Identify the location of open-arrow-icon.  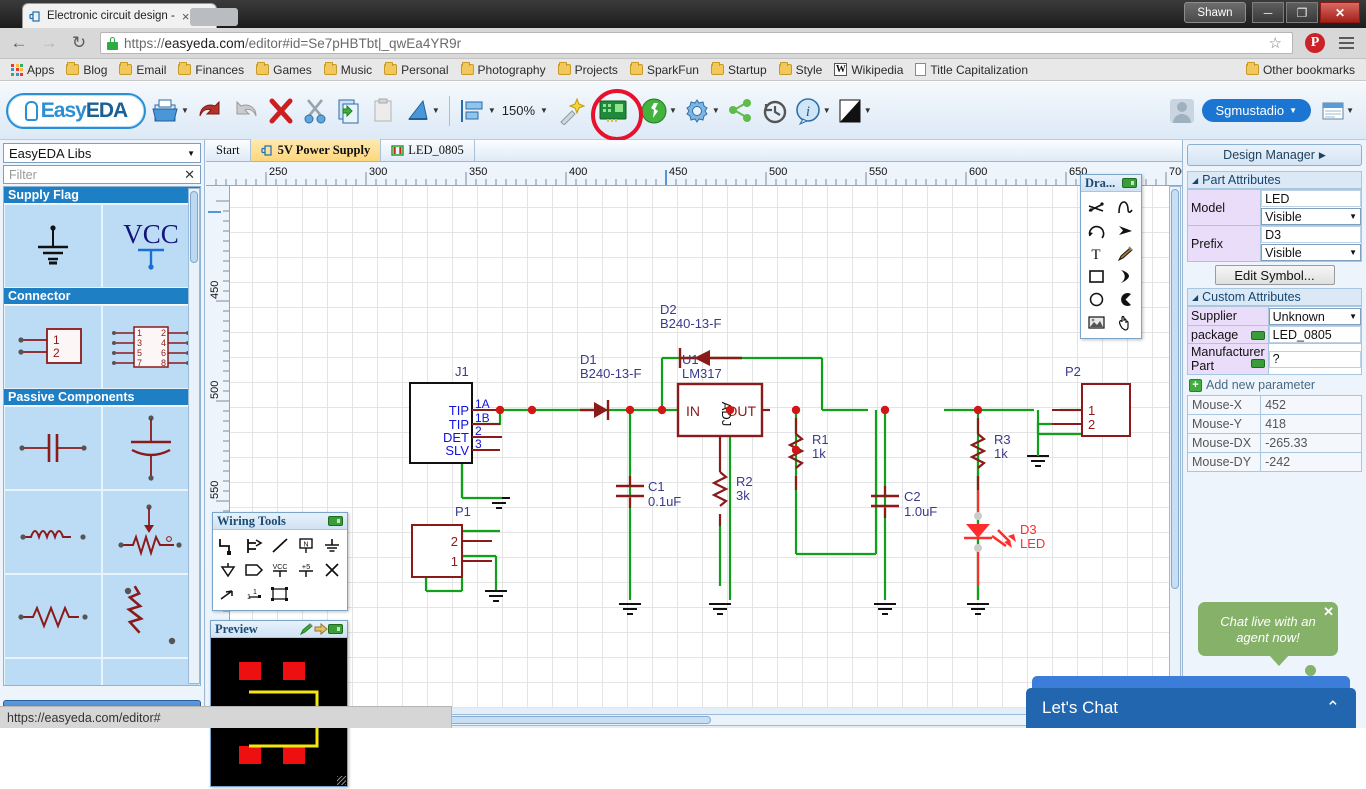
(321, 629).